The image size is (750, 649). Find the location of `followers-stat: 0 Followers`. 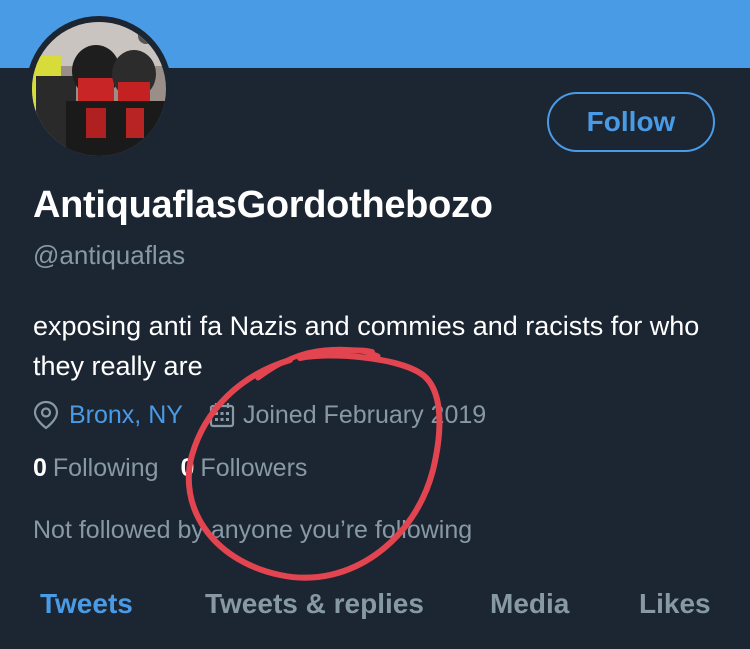

followers-stat: 0 Followers is located at coordinates (244, 468).